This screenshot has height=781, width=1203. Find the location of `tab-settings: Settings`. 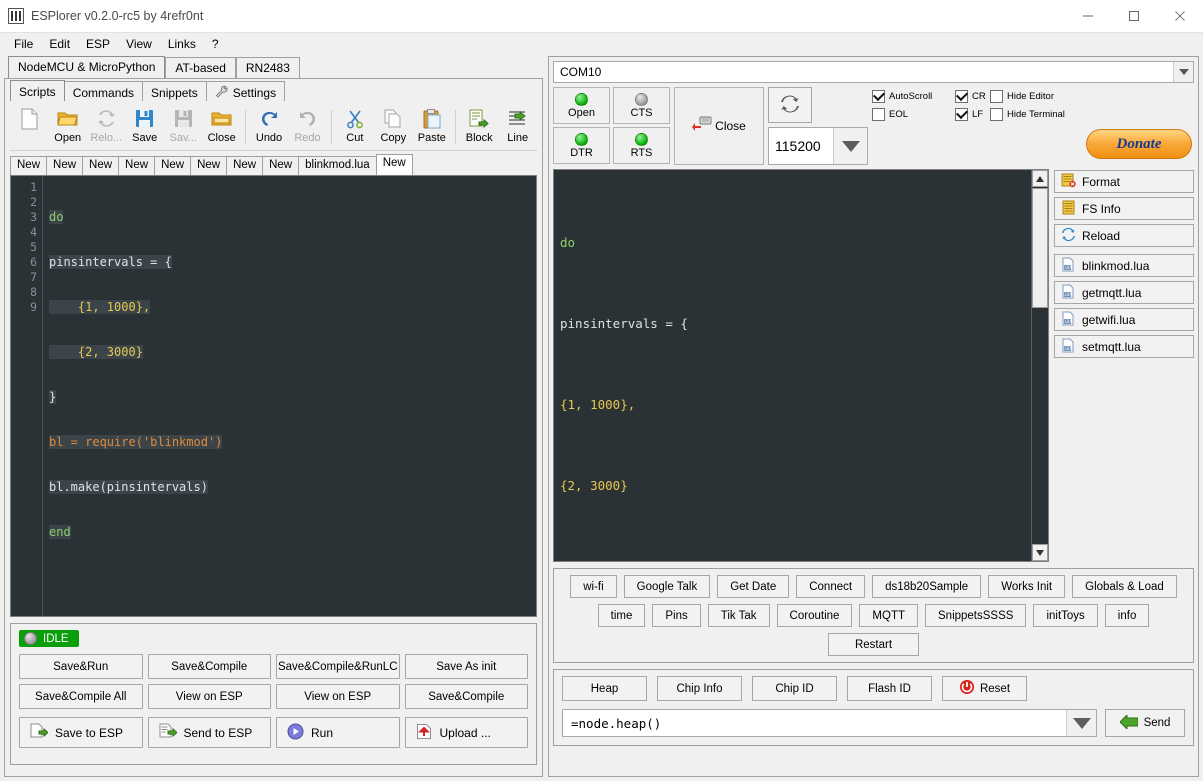

tab-settings: Settings is located at coordinates (245, 91).